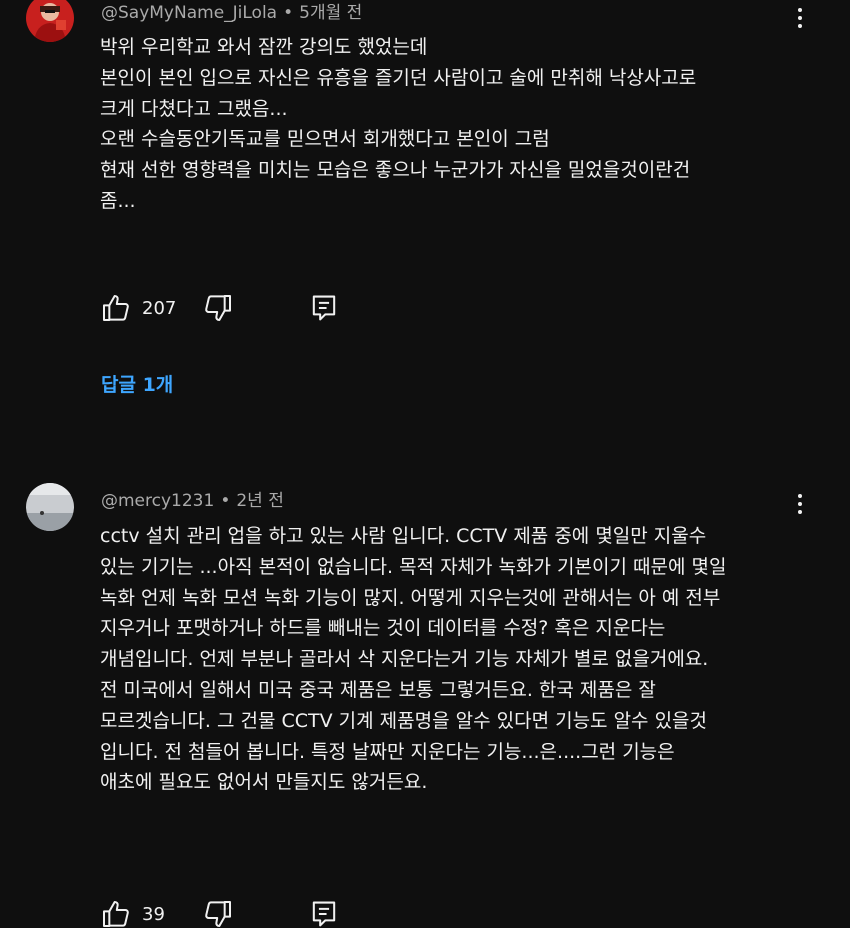 Image resolution: width=850 pixels, height=928 pixels. Describe the element at coordinates (398, 77) in the screenshot. I see `comment-text-line: 본인이 본인 입으로 자신은 유흥을 즐기던 사람이고 술에 만취해 낙상사고로` at that location.